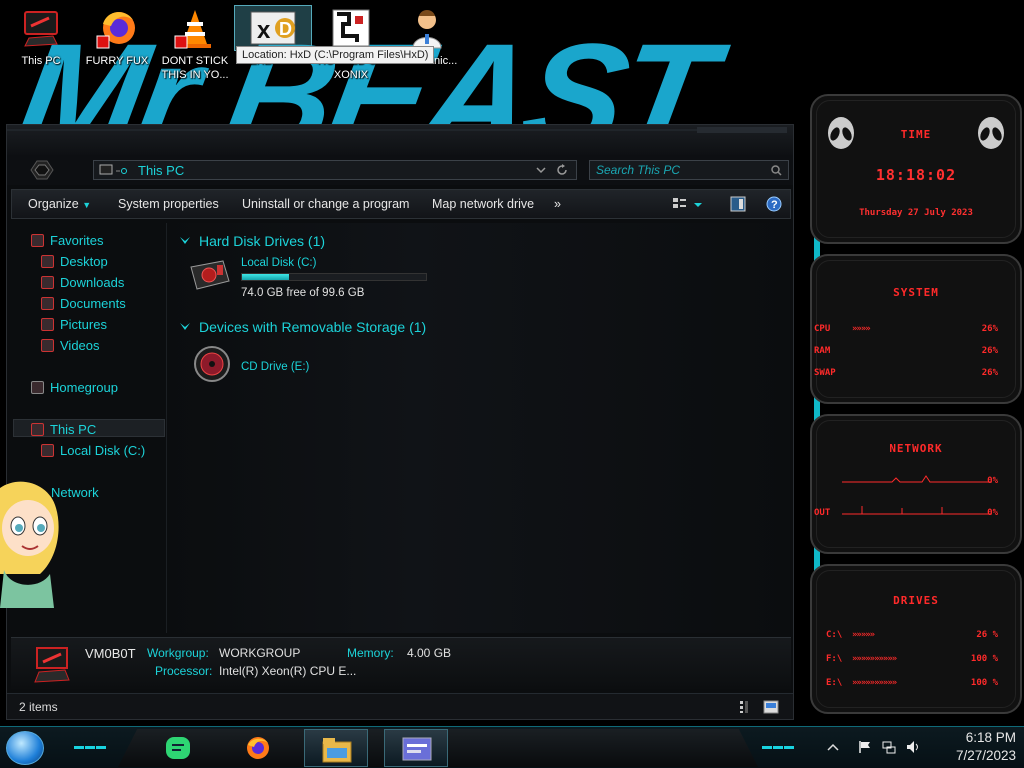 The height and width of the screenshot is (768, 1024). Describe the element at coordinates (351, 44) in the screenshot. I see `desktop-icon-xonix: HOOKED ON XONIX` at that location.